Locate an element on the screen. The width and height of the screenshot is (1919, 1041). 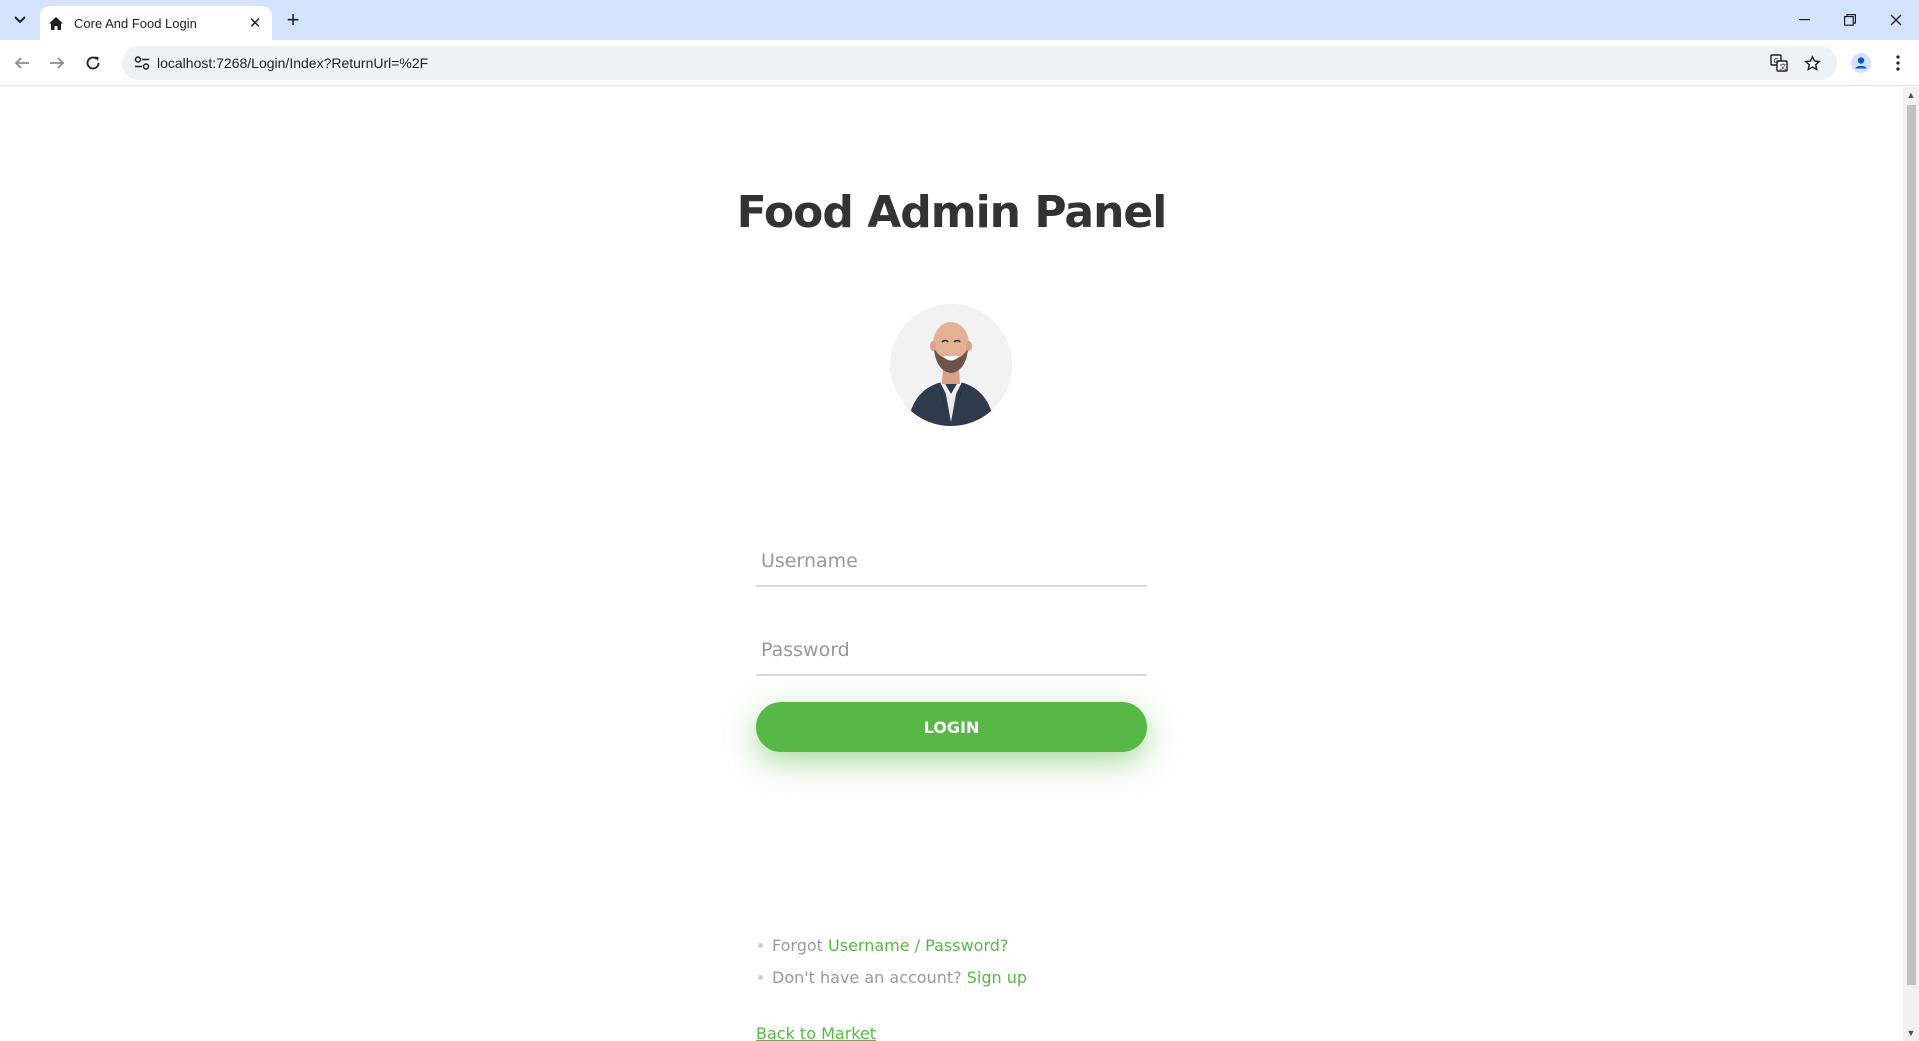
reload-icon is located at coordinates (93, 63).